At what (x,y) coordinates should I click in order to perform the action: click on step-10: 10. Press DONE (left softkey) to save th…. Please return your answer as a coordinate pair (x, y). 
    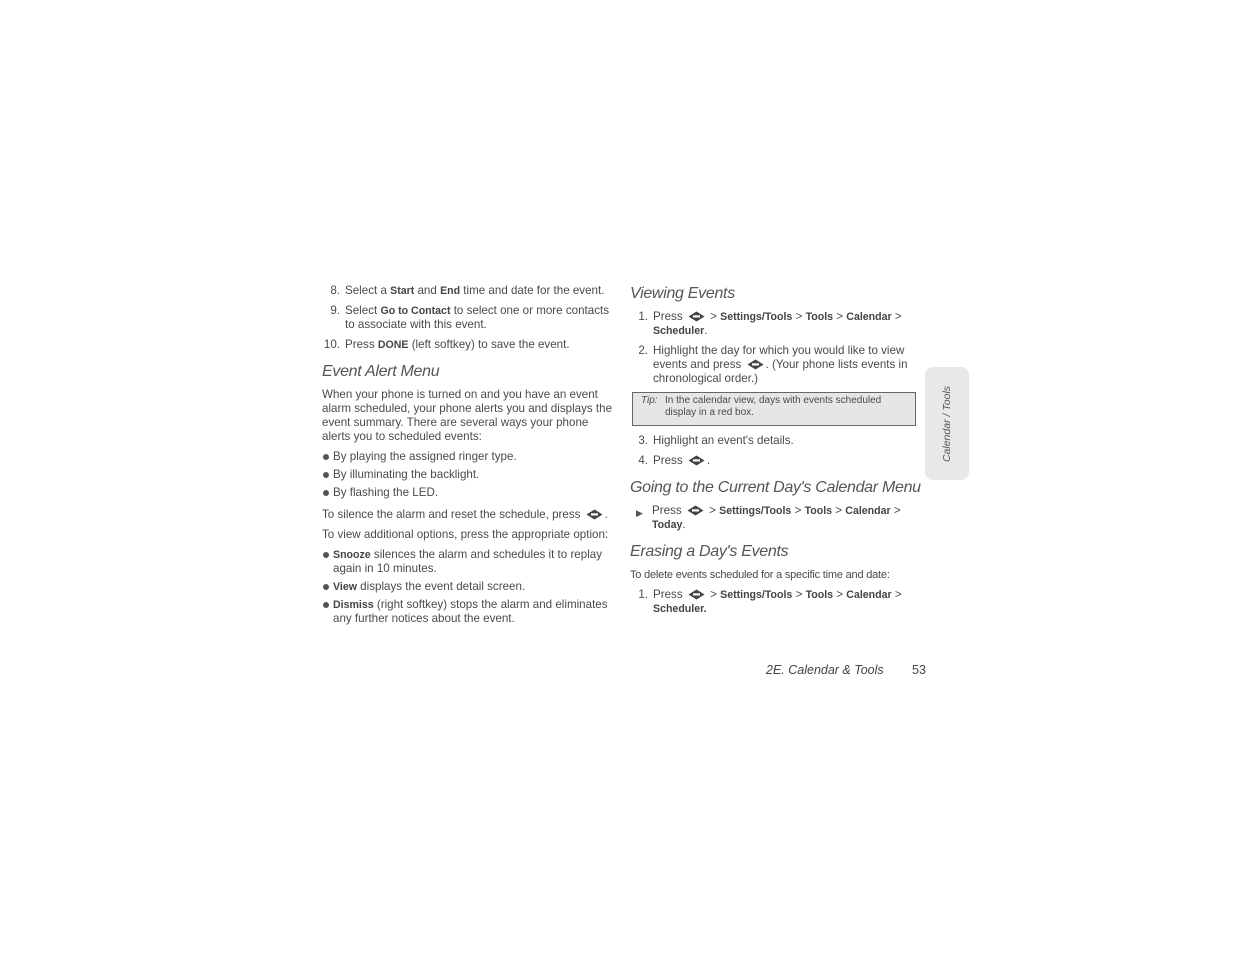
    Looking at the image, I should click on (468, 345).